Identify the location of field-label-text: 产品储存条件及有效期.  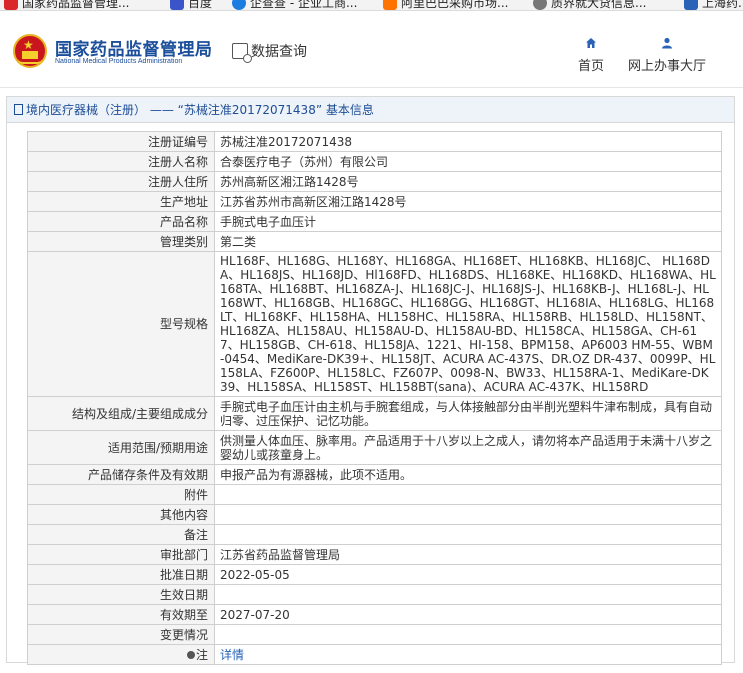
(147, 474).